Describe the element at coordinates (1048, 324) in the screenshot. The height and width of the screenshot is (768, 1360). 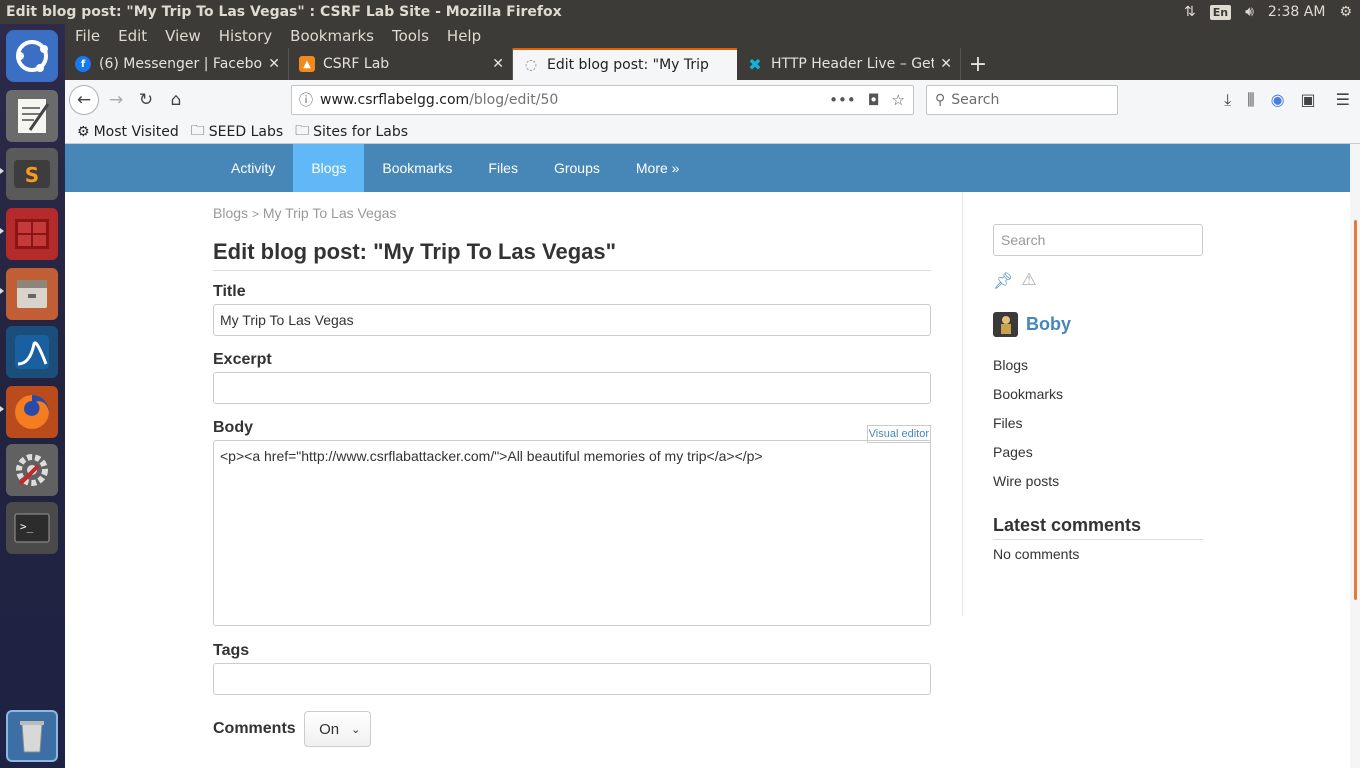
I see `owner-name: Boby` at that location.